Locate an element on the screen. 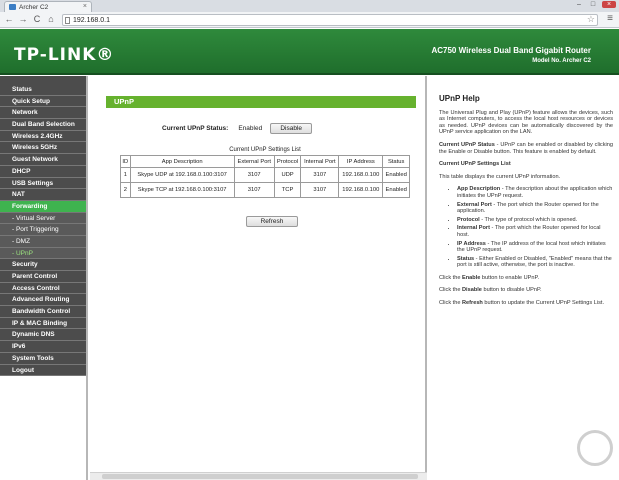 The width and height of the screenshot is (619, 480). sidebar-item-guest-network: Guest Network is located at coordinates (43, 160).